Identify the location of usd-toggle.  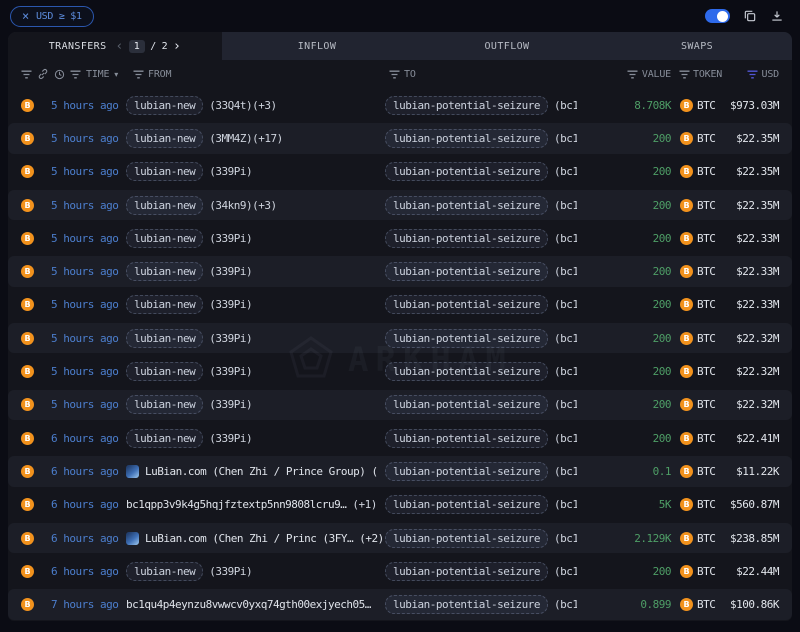
(717, 16).